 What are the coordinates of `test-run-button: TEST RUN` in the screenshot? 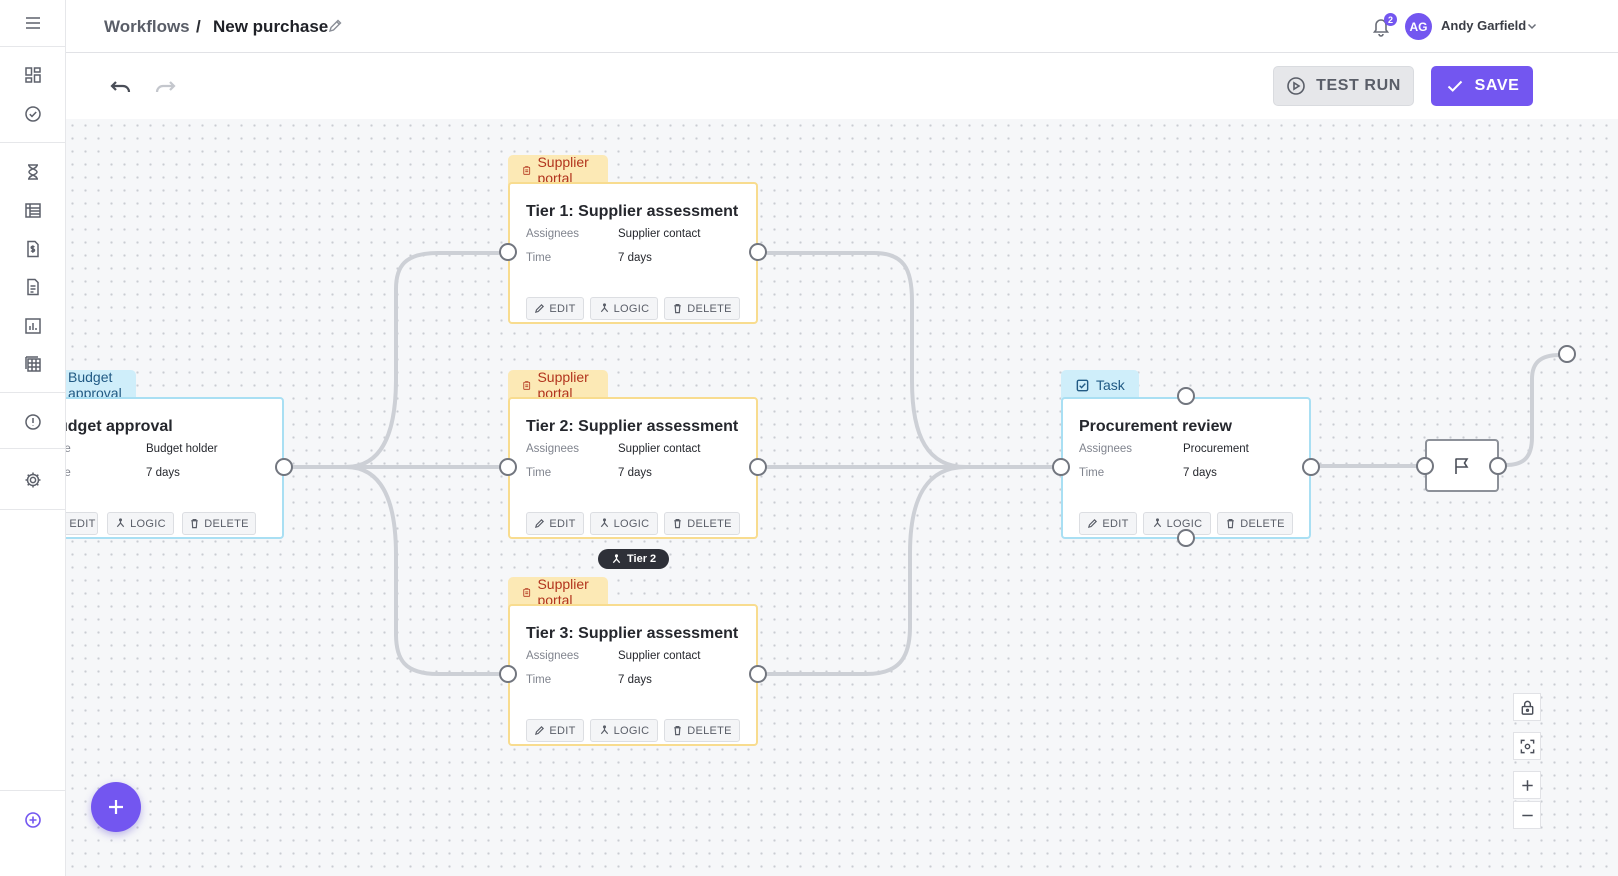 It's located at (1343, 86).